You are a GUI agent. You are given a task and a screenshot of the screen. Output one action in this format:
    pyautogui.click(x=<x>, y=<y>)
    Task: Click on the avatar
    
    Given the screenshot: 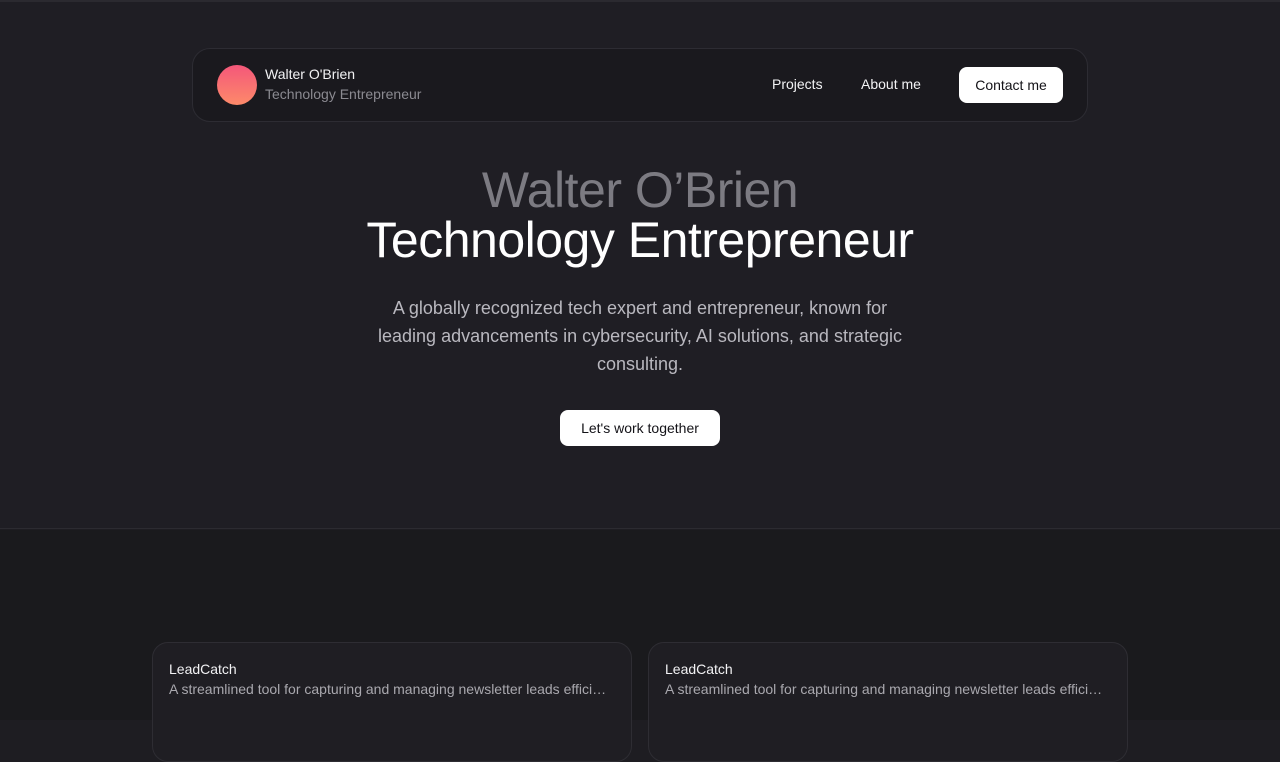 What is the action you would take?
    pyautogui.click(x=237, y=85)
    